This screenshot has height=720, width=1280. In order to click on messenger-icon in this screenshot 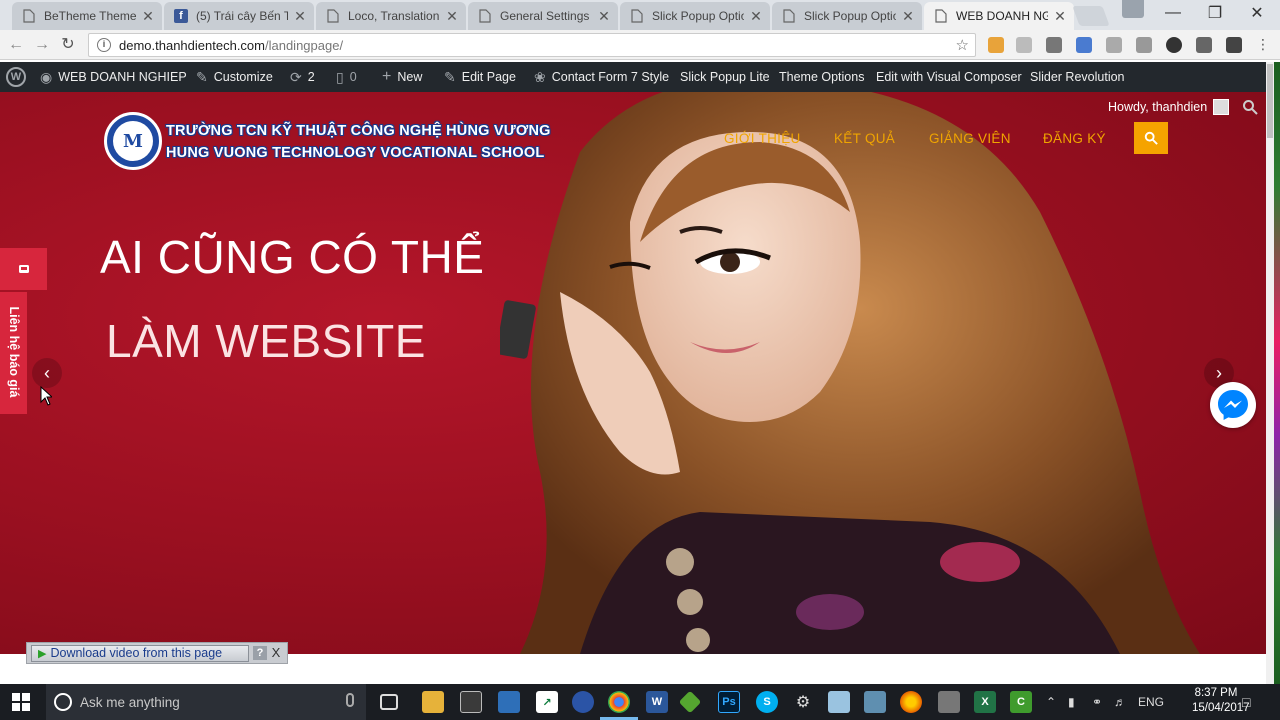, I will do `click(1233, 405)`.